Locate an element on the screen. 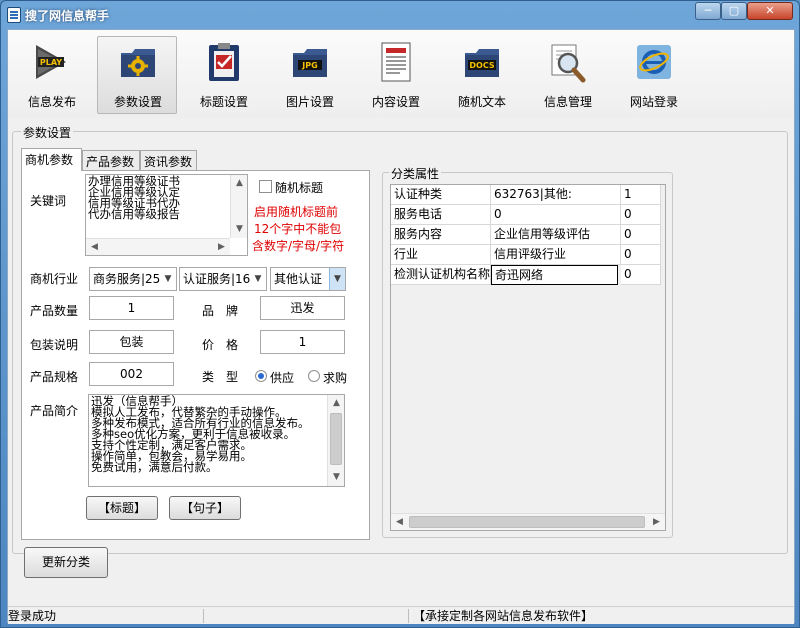  keywords-vscrollbar: ▲ ▼ is located at coordinates (238, 206).